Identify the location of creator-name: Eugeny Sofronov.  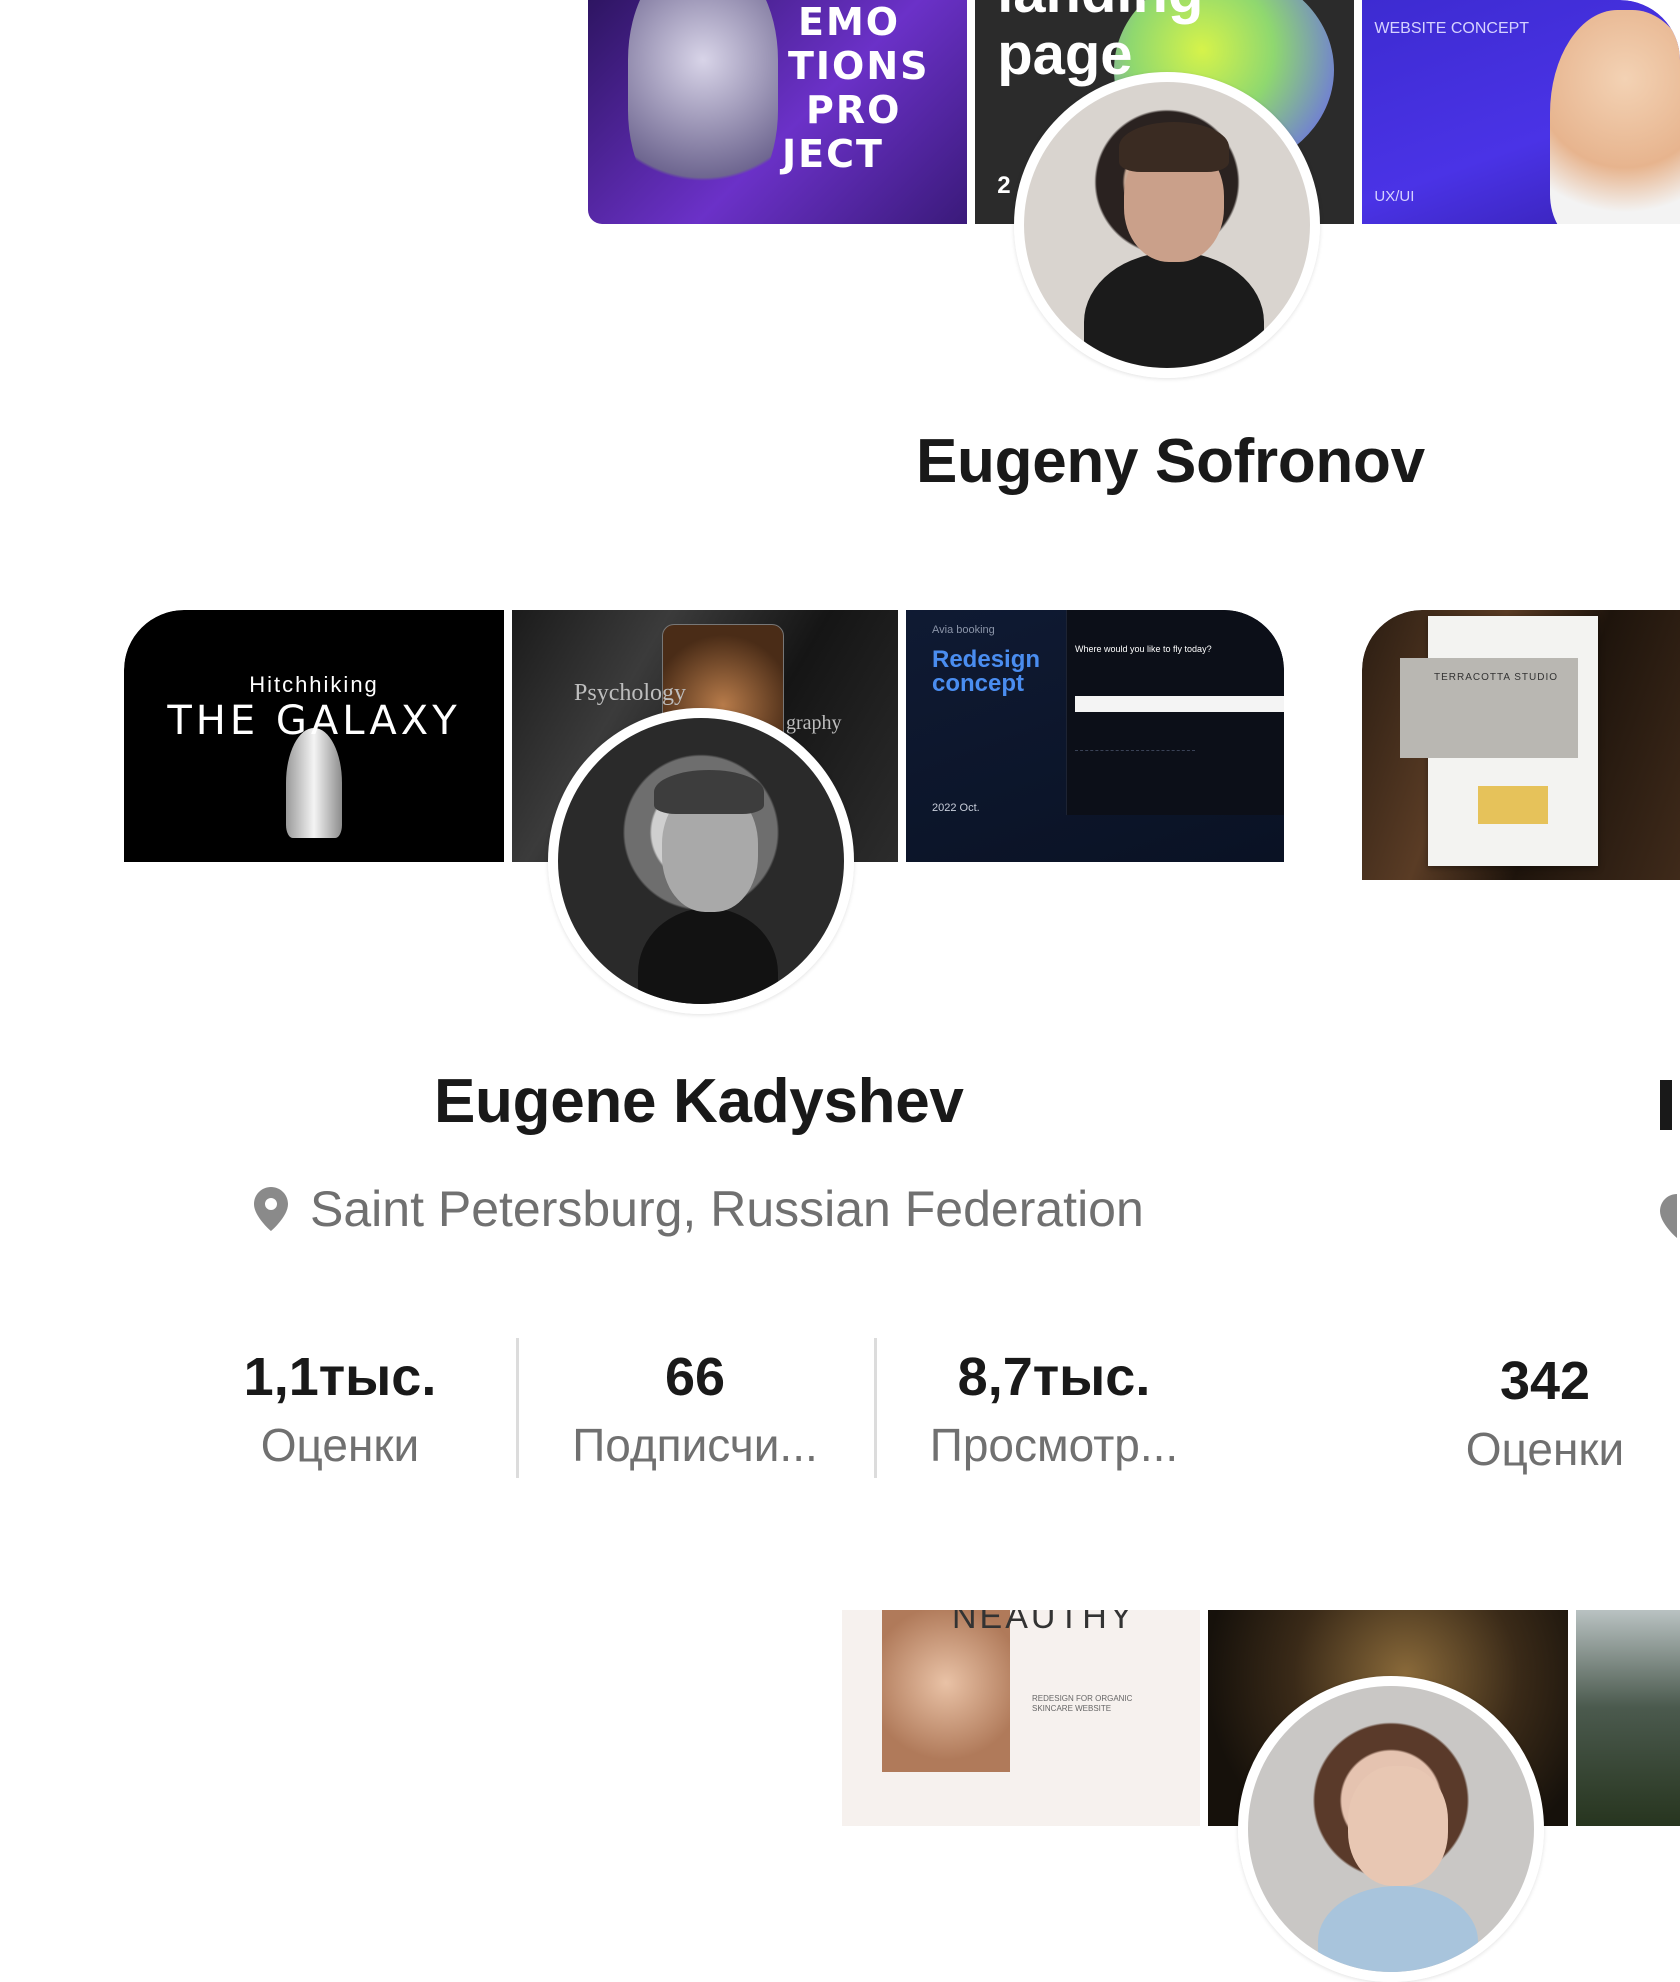
(1170, 461).